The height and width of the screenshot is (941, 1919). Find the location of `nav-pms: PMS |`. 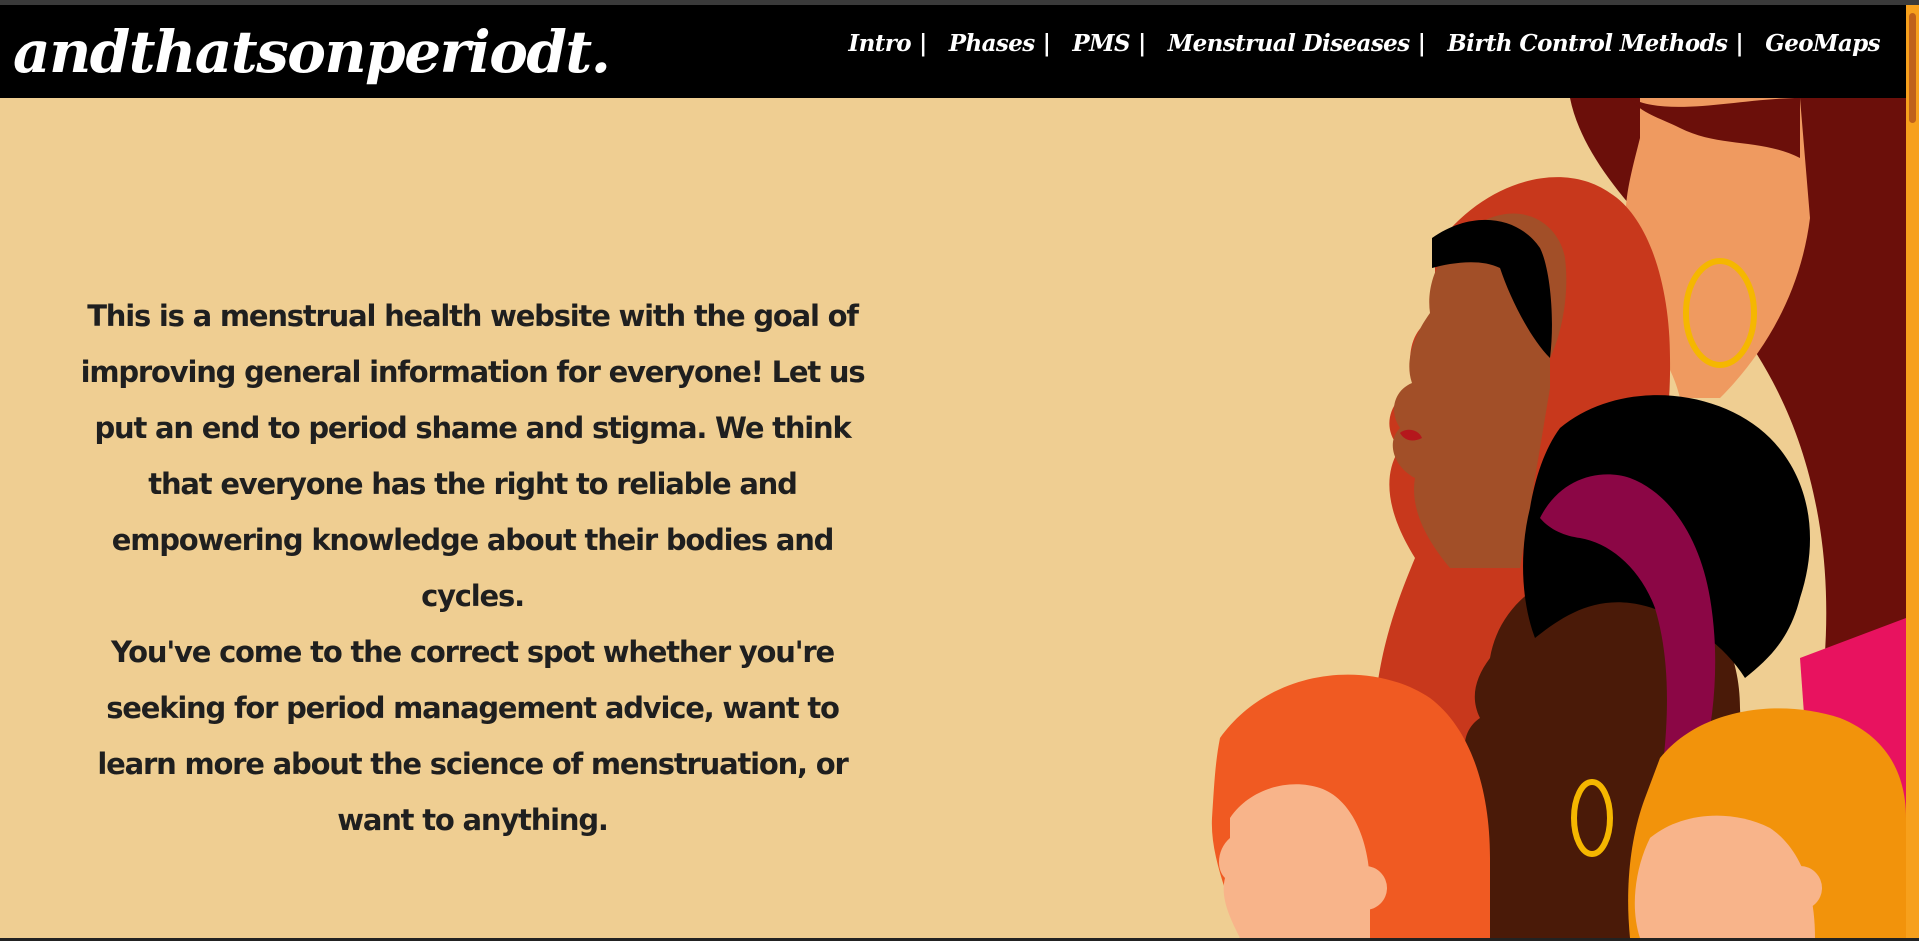

nav-pms: PMS | is located at coordinates (1109, 43).